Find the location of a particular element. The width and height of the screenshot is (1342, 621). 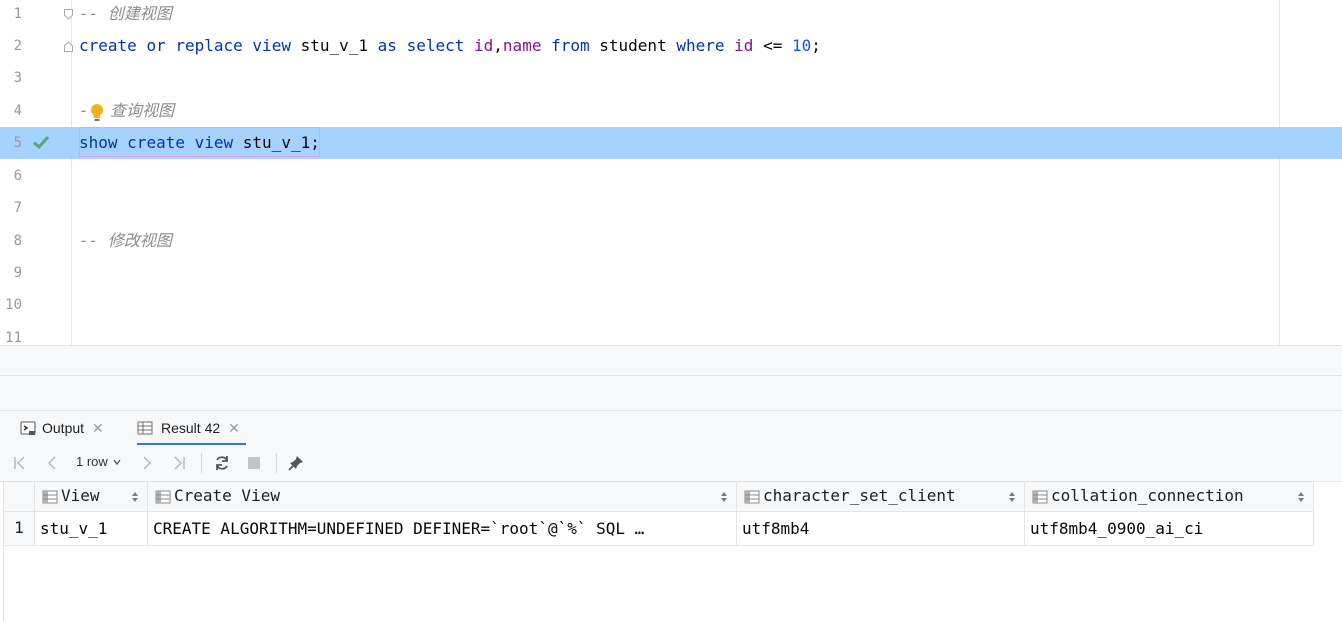

line-number: 3 is located at coordinates (17, 78).